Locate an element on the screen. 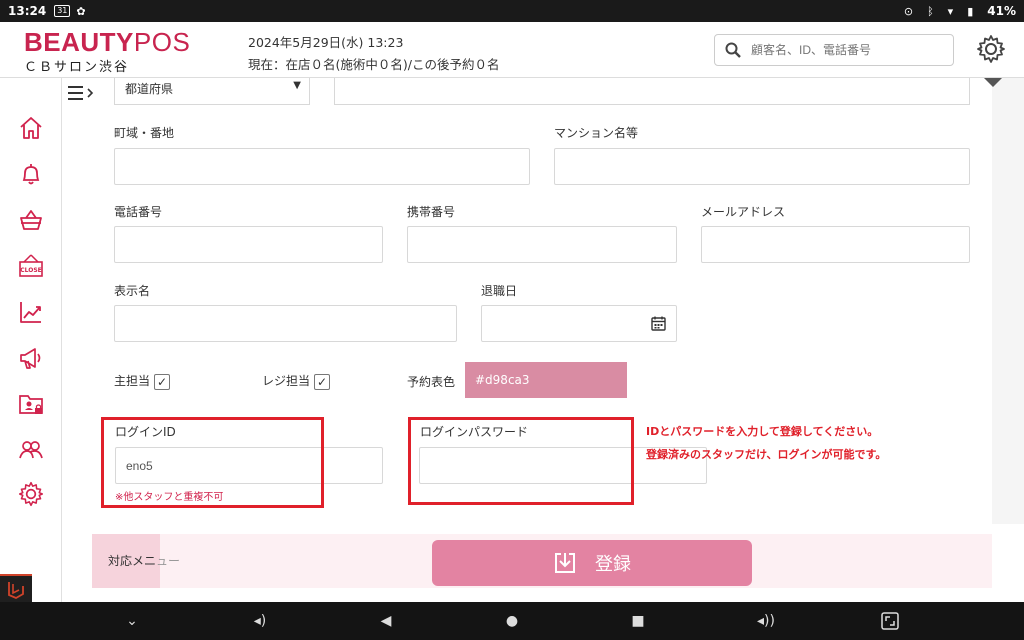 This screenshot has height=640, width=1024. retire-date-label: 退職日 is located at coordinates (499, 291).